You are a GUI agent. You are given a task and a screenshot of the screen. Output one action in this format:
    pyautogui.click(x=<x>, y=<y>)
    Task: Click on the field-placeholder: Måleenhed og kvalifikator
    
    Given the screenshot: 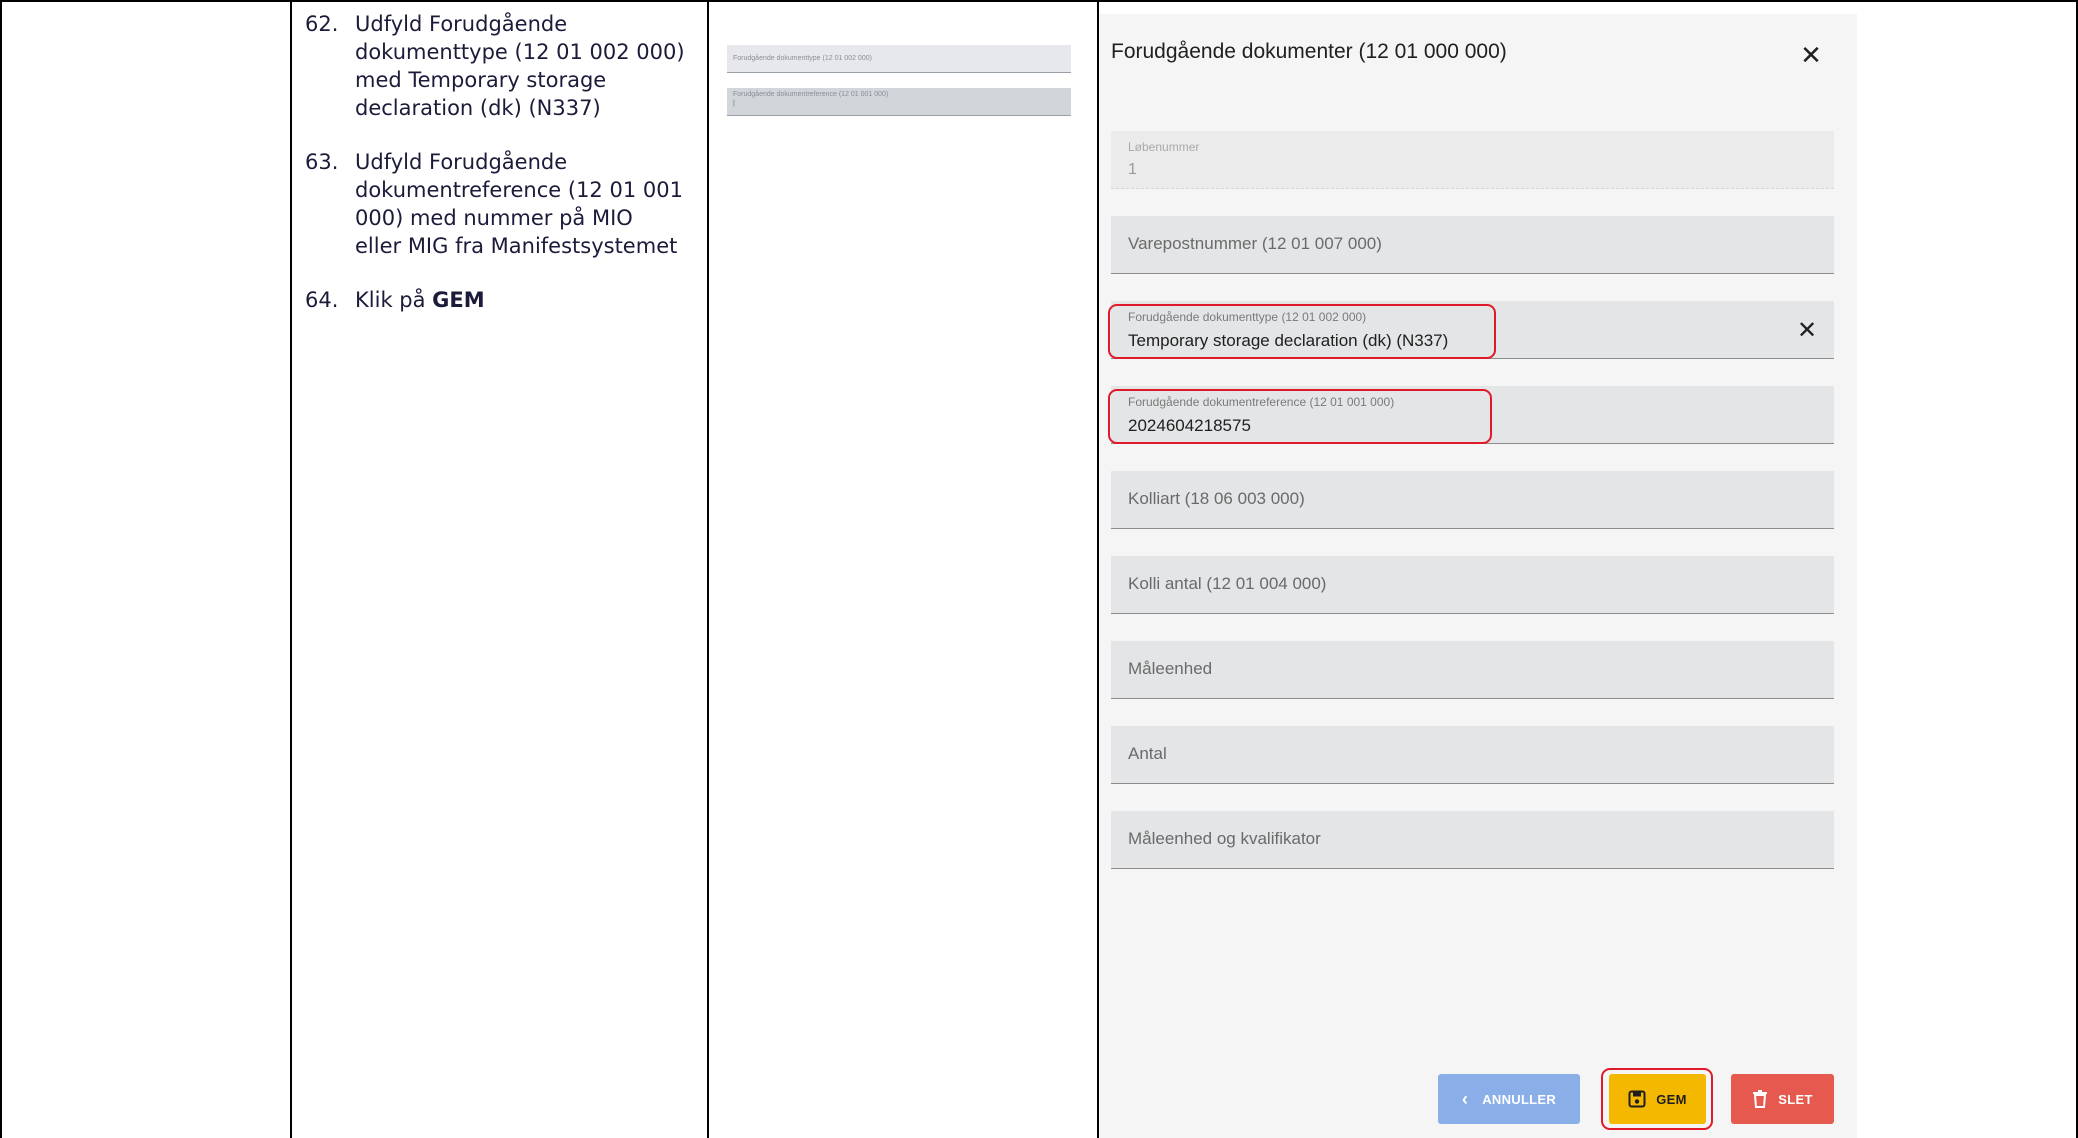 What is the action you would take?
    pyautogui.click(x=1224, y=838)
    